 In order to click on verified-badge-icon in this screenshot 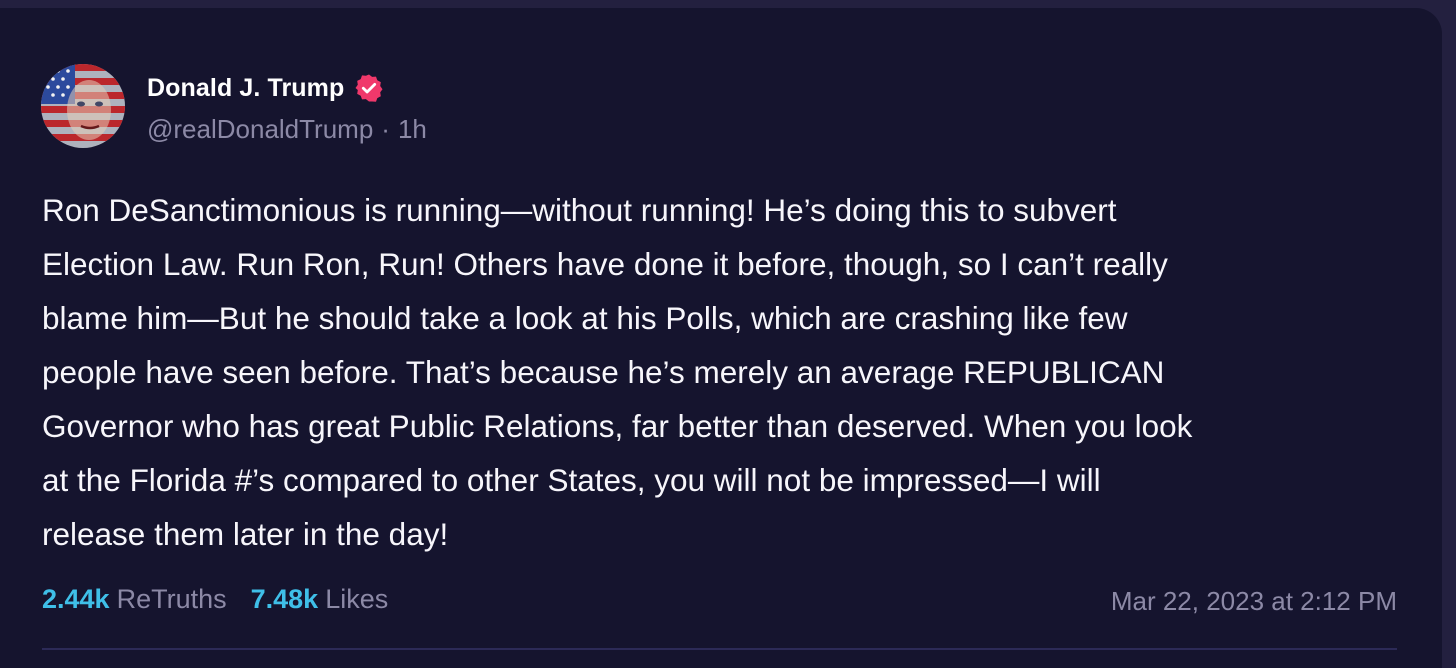, I will do `click(369, 88)`.